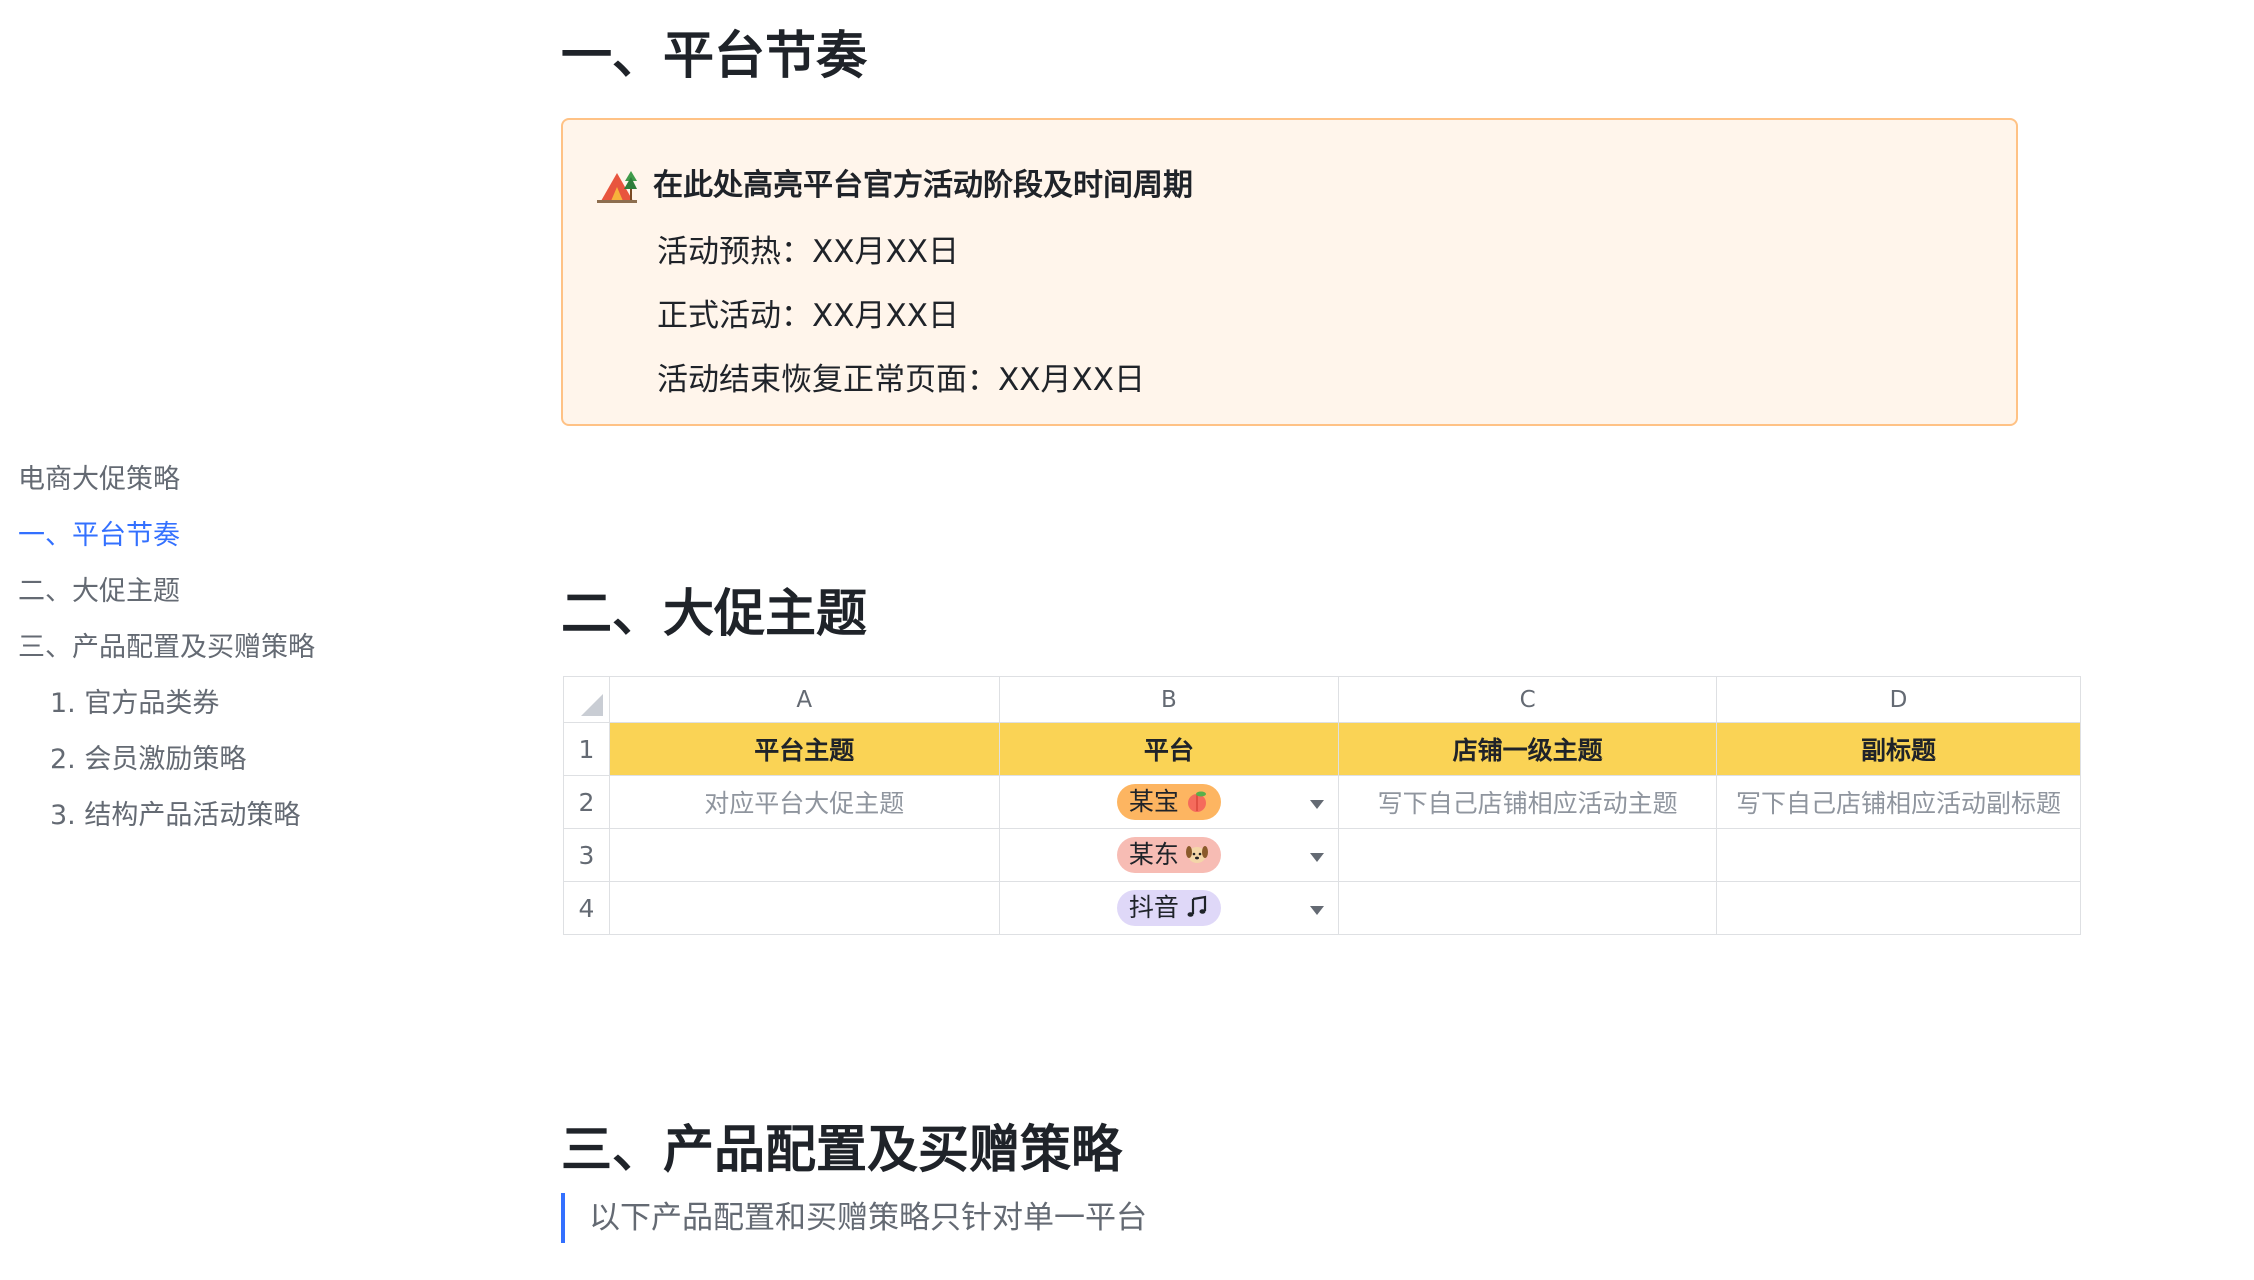  What do you see at coordinates (1153, 907) in the screenshot?
I see `platform-tag-label: 抖音` at bounding box center [1153, 907].